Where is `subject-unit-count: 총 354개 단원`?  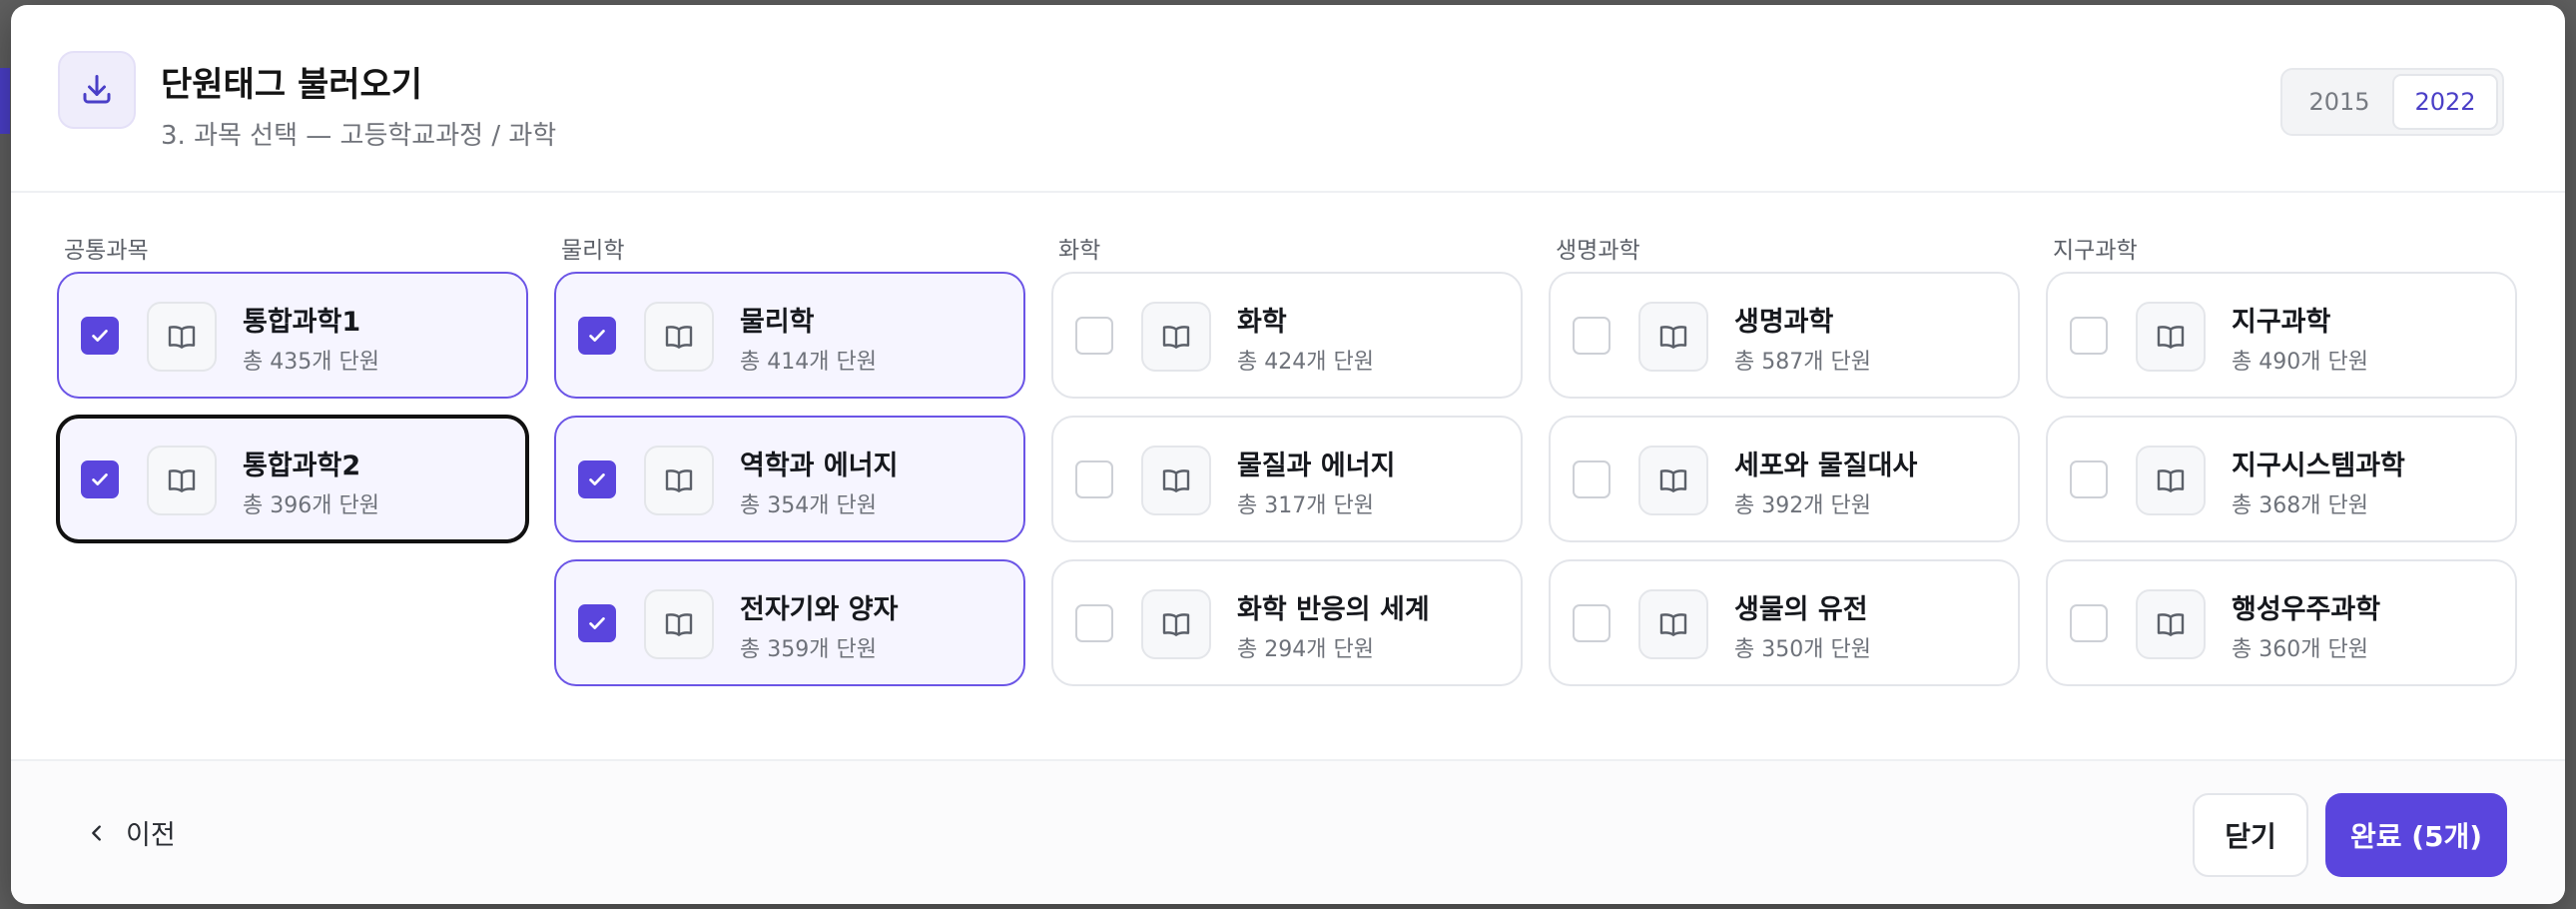
subject-unit-count: 총 354개 단원 is located at coordinates (808, 505).